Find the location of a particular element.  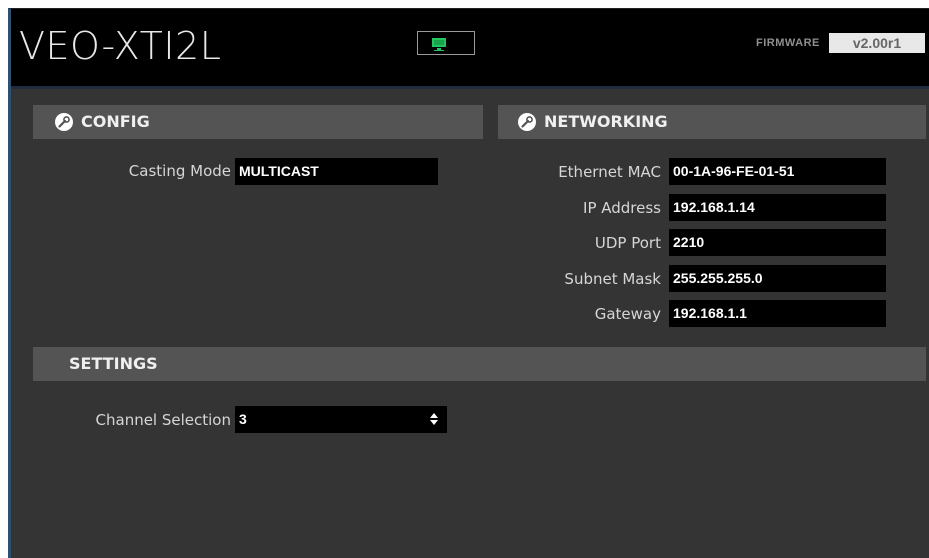

device-title: VEO-XTI2L is located at coordinates (120, 46).